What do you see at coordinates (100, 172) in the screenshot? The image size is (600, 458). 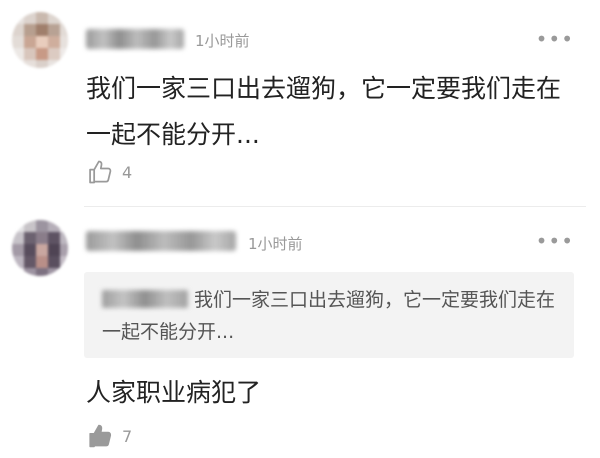 I see `thumbs-up-outline-icon` at bounding box center [100, 172].